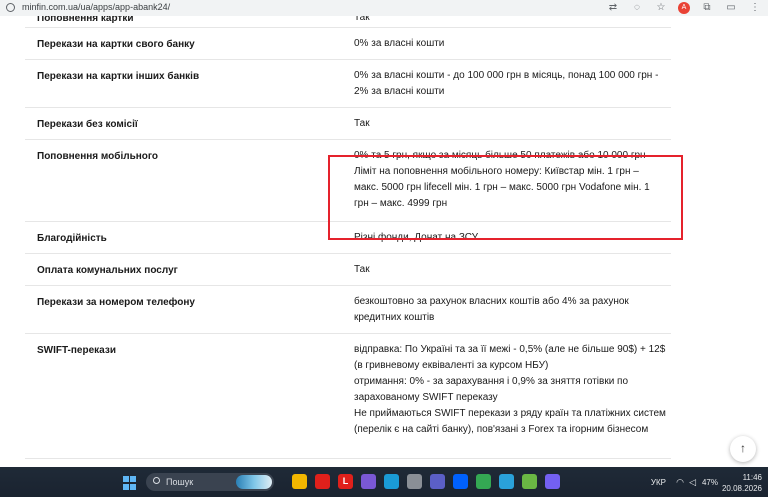 This screenshot has height=497, width=768. What do you see at coordinates (511, 44) in the screenshot?
I see `row-value: 0% за власні кошти` at bounding box center [511, 44].